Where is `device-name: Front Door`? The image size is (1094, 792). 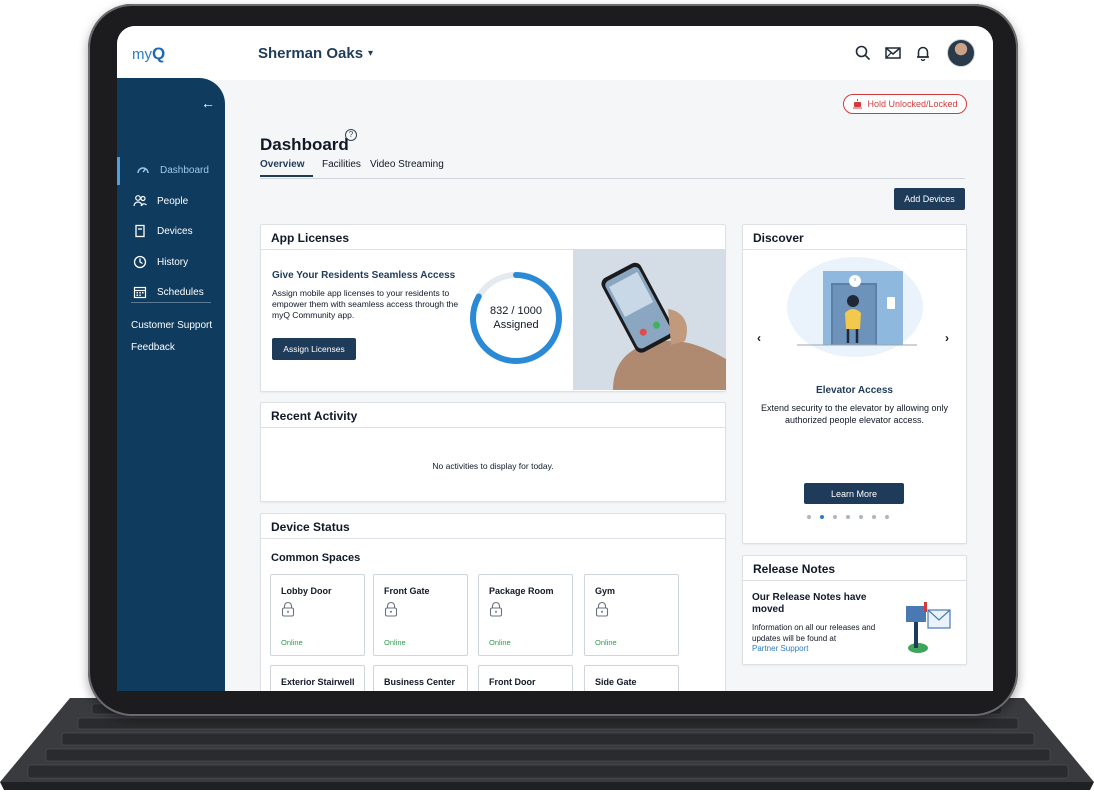 device-name: Front Door is located at coordinates (512, 682).